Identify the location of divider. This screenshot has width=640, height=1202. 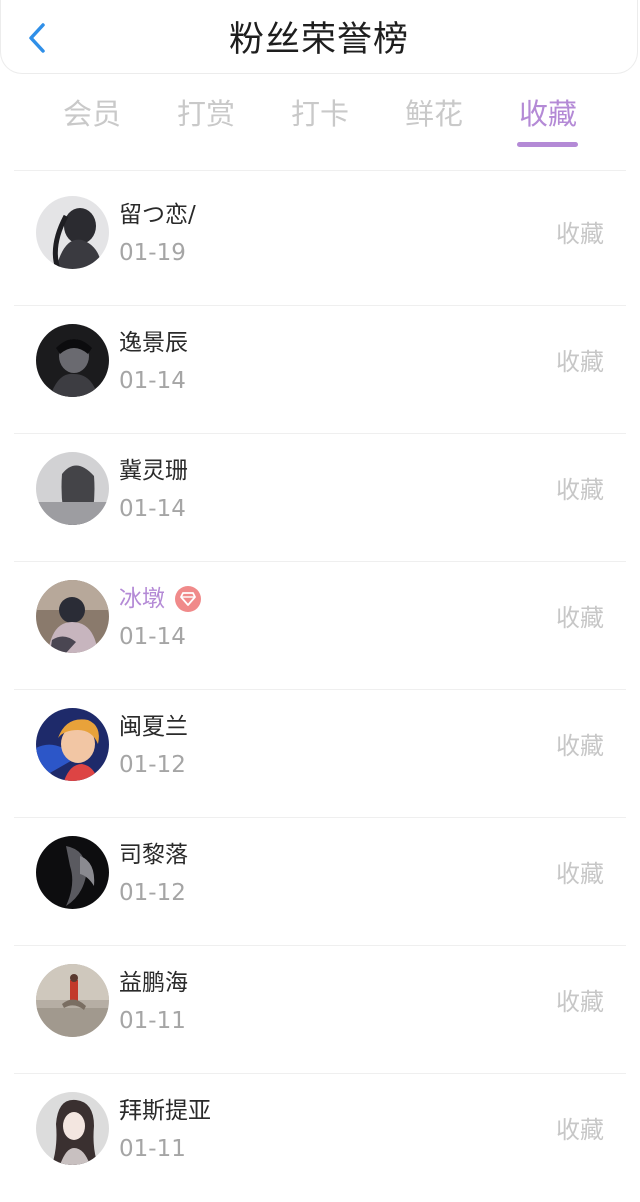
(320, 170).